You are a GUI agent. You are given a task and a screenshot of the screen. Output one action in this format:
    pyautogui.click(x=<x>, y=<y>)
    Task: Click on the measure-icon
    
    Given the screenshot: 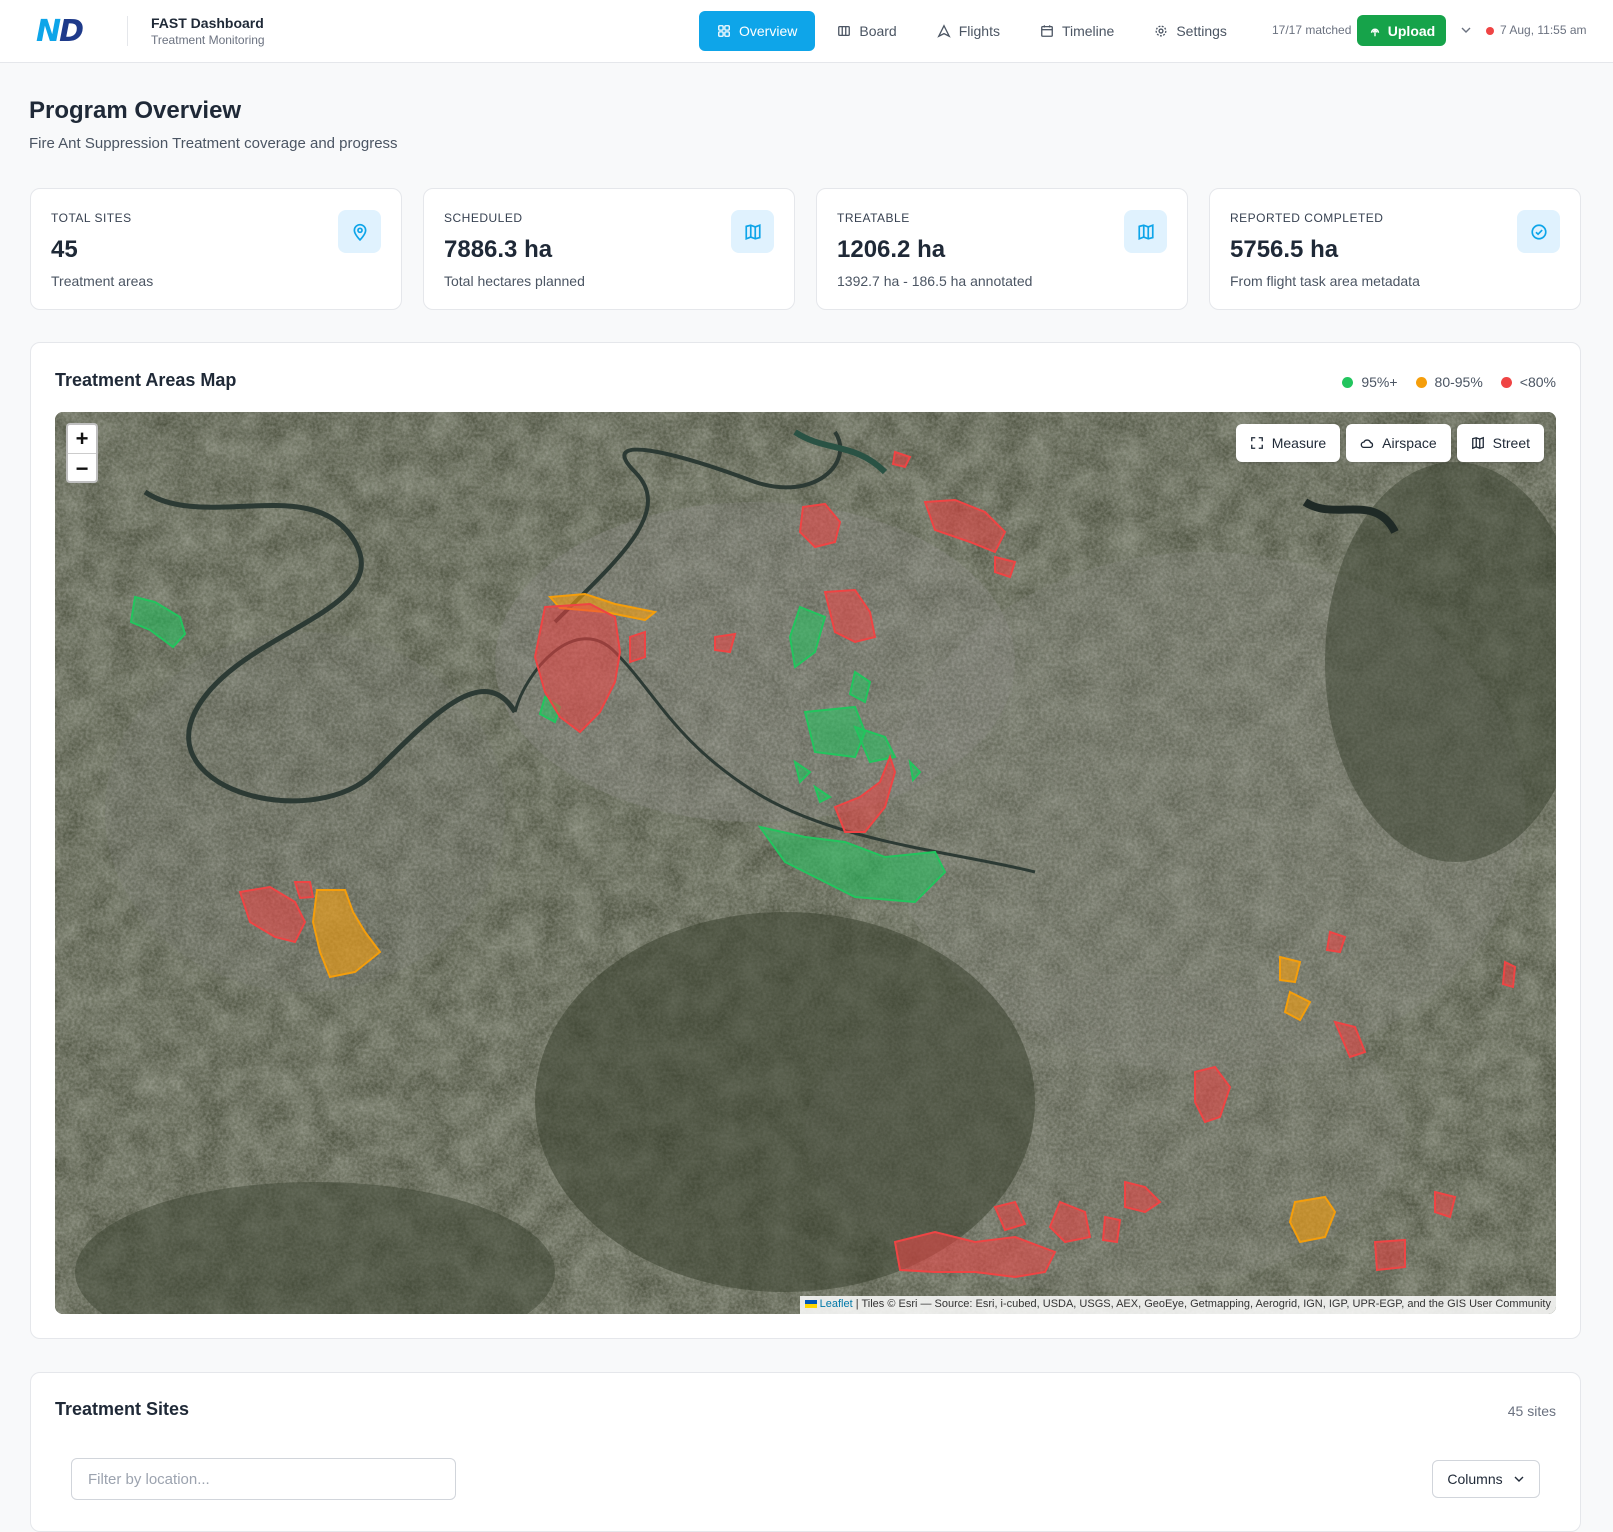 What is the action you would take?
    pyautogui.click(x=1256, y=443)
    